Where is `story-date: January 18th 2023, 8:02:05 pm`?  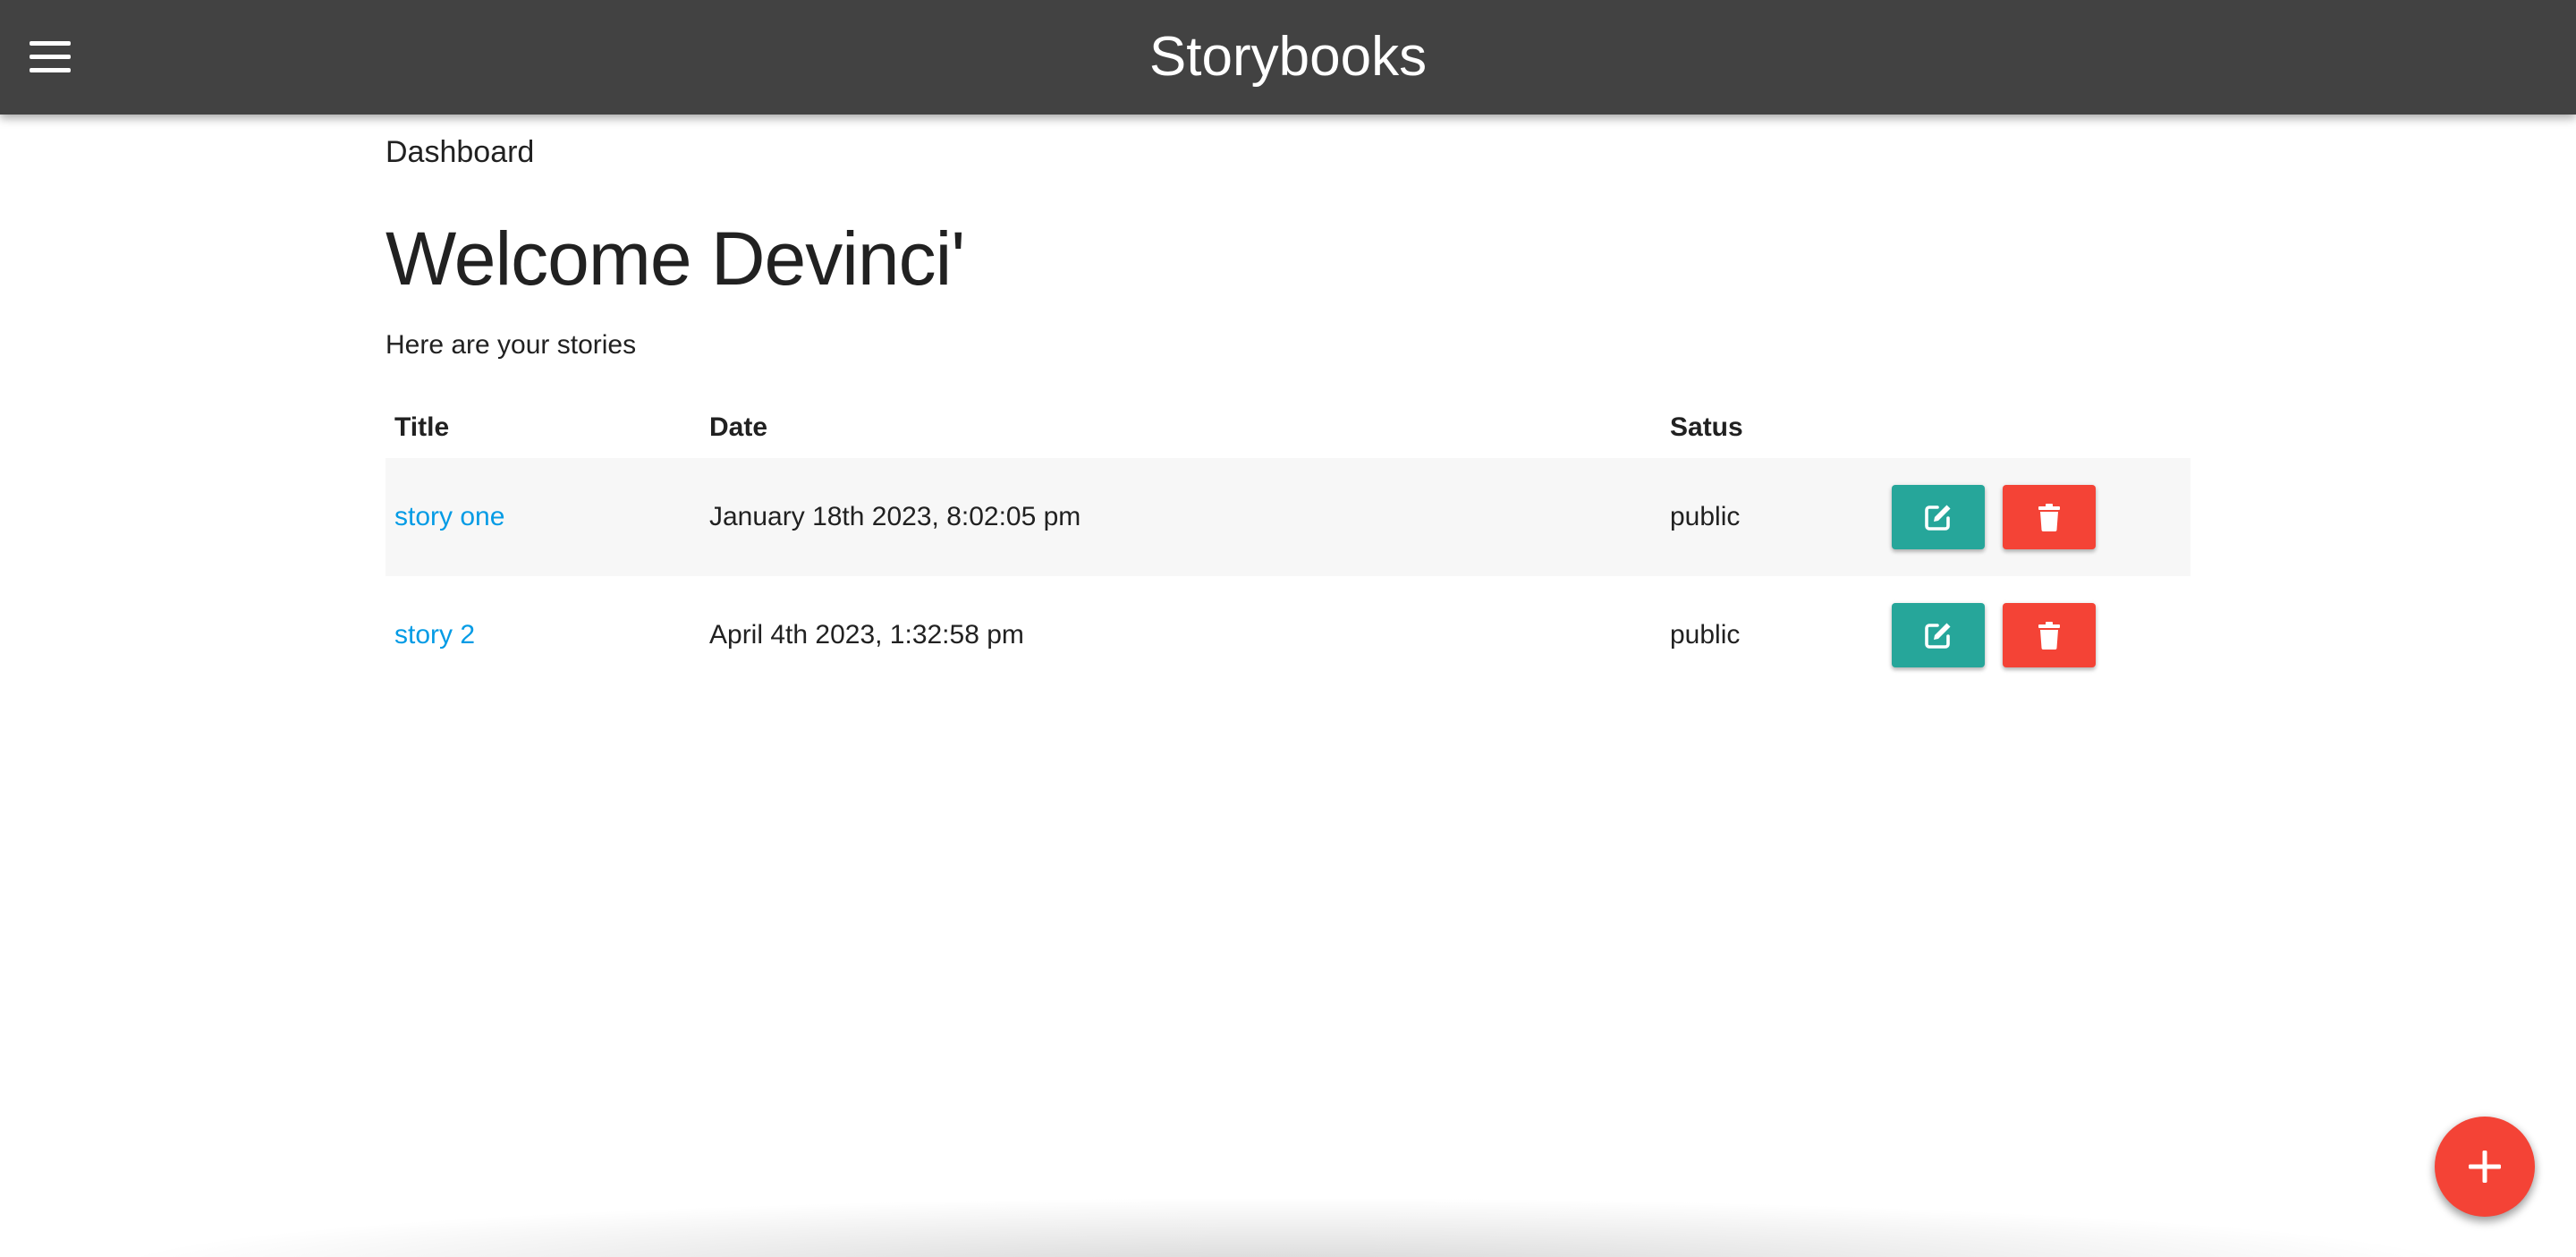
story-date: January 18th 2023, 8:02:05 pm is located at coordinates (1180, 517).